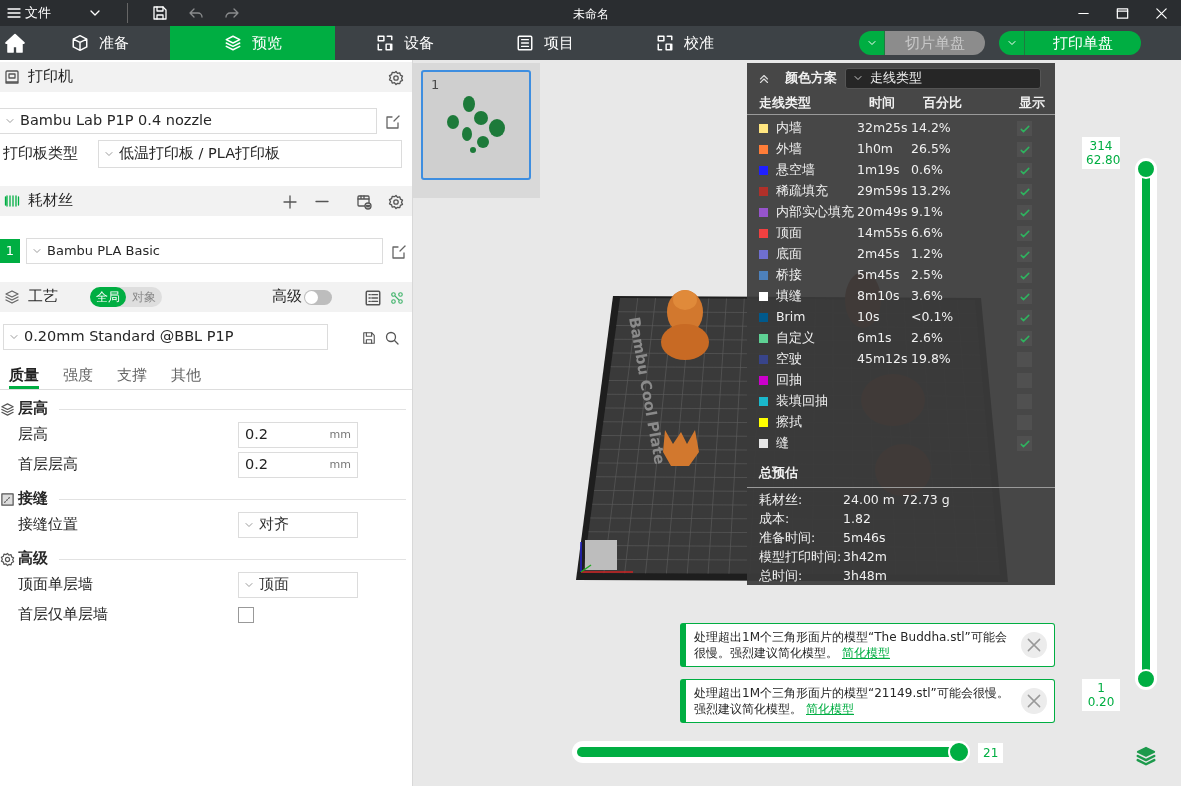  Describe the element at coordinates (132, 376) in the screenshot. I see `settings-tab: 支撑` at that location.